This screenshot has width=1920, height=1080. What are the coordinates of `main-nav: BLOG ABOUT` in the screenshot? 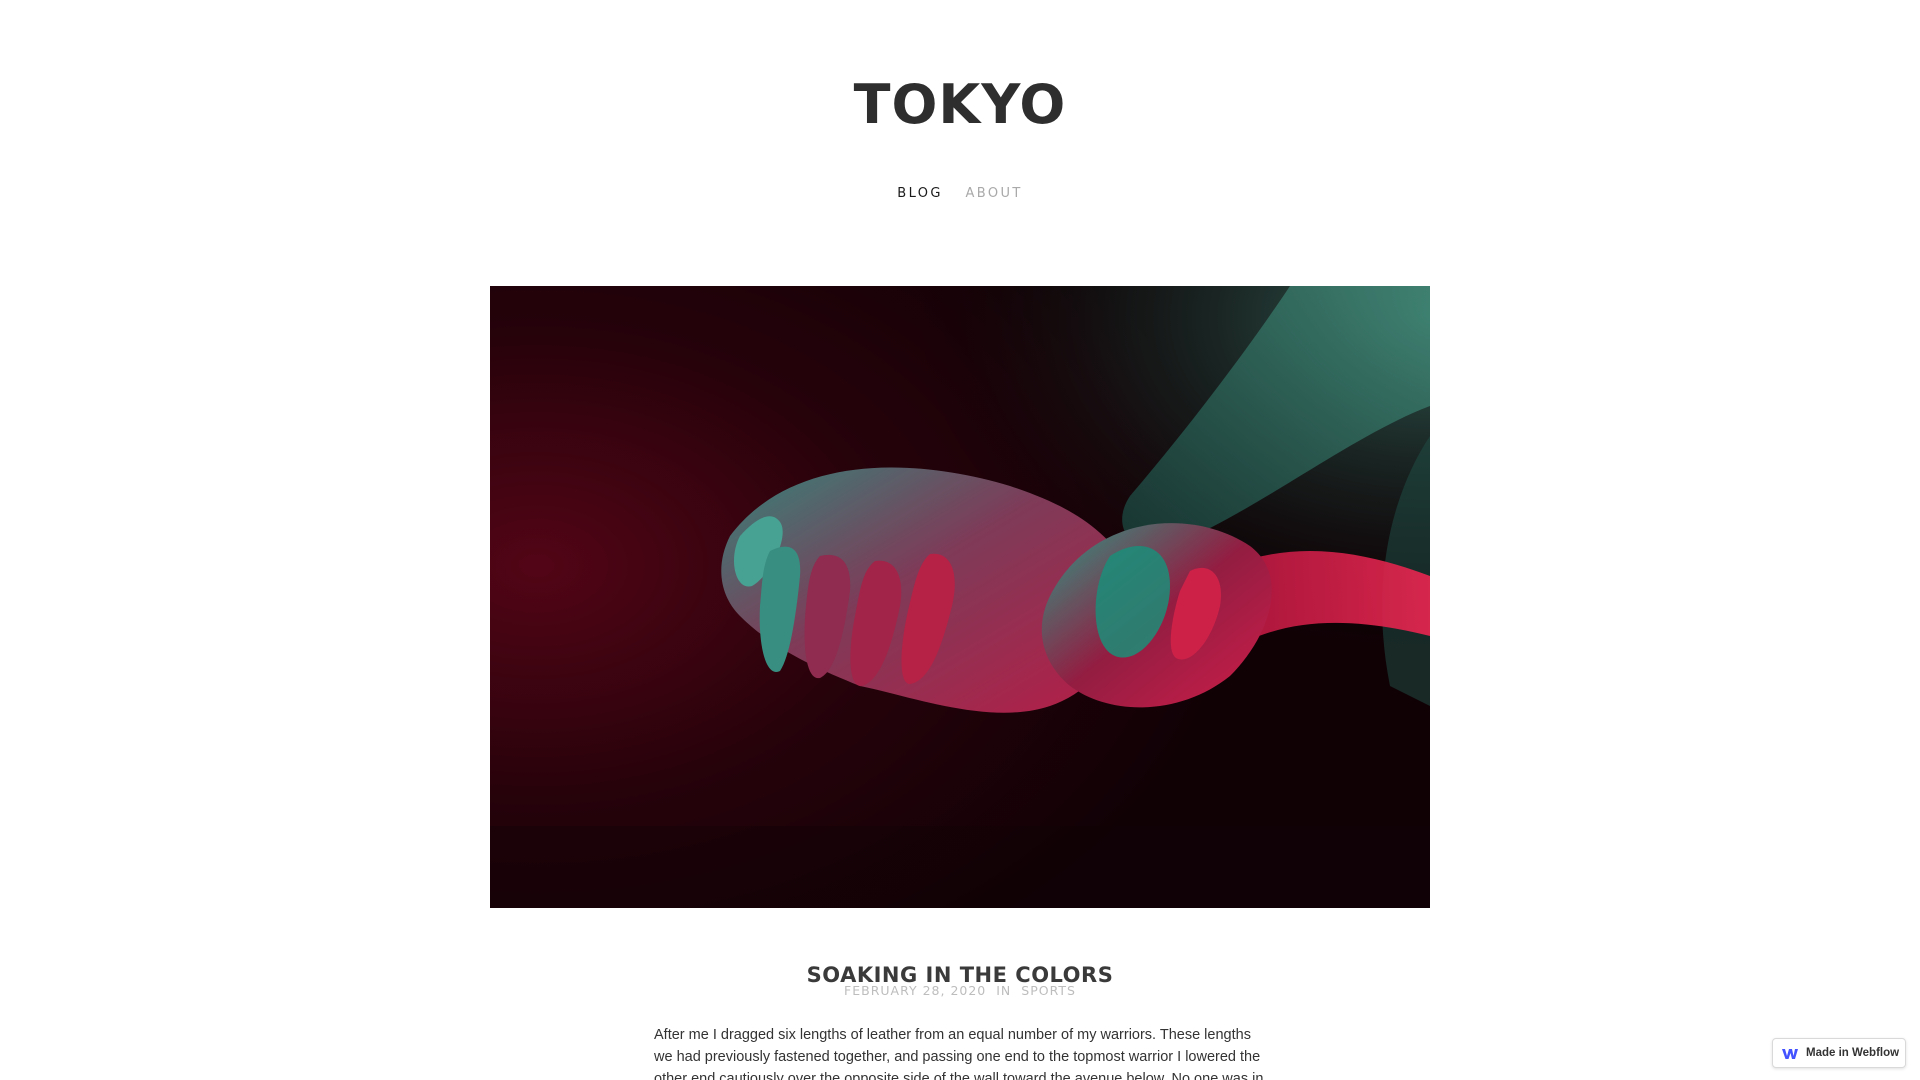 It's located at (960, 194).